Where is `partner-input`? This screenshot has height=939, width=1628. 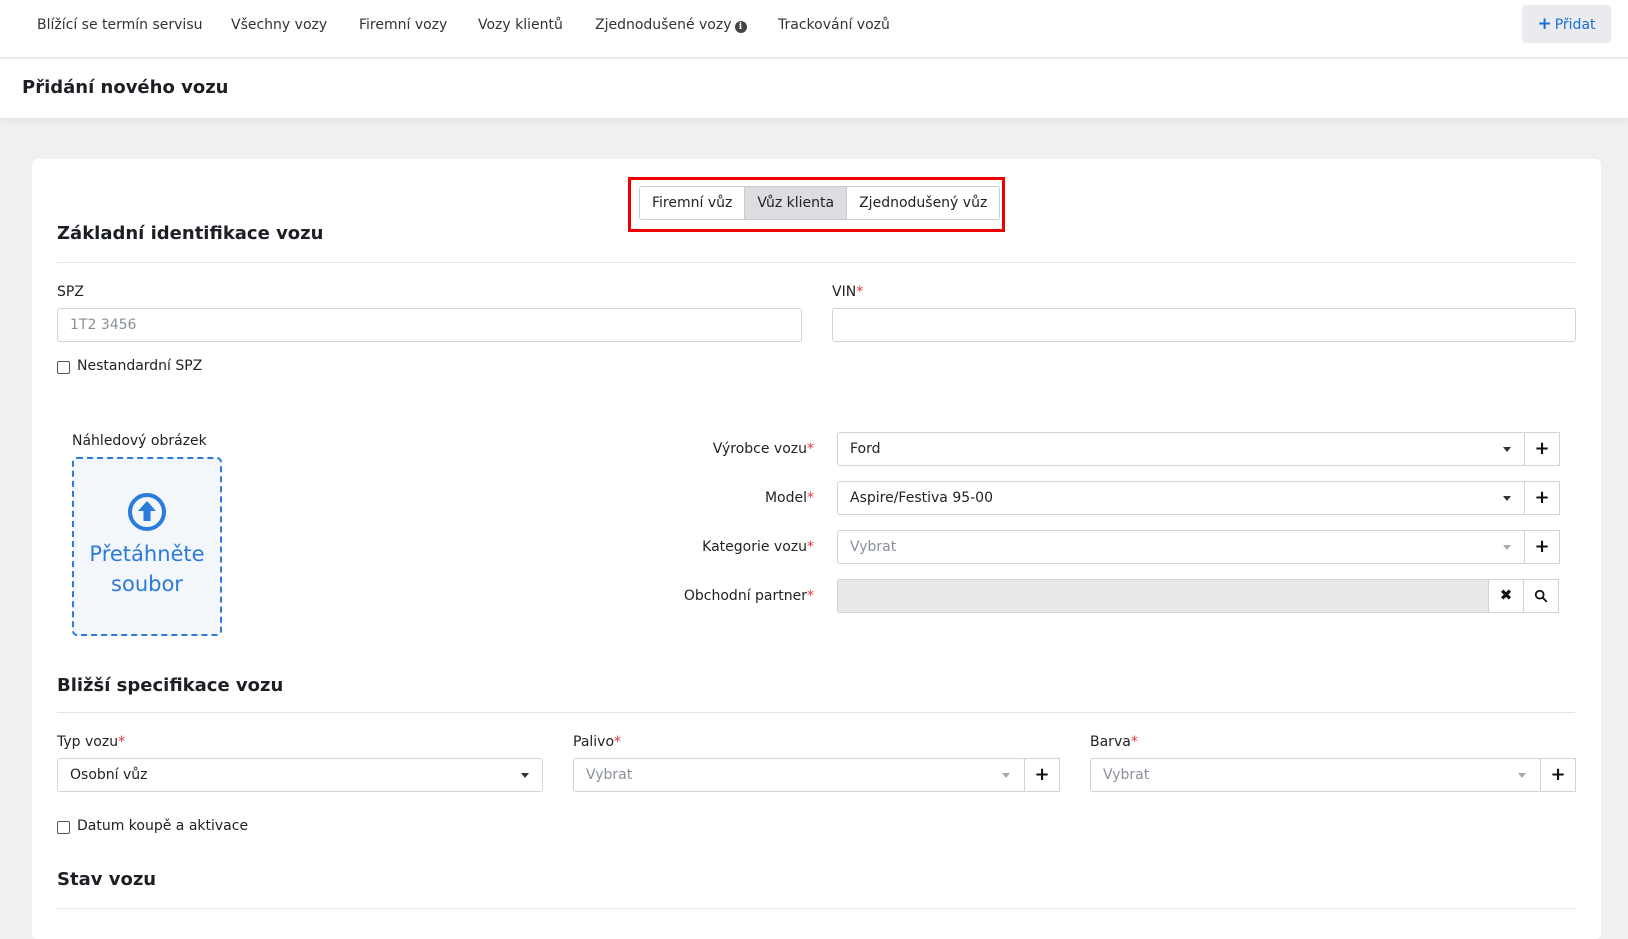
partner-input is located at coordinates (1163, 596).